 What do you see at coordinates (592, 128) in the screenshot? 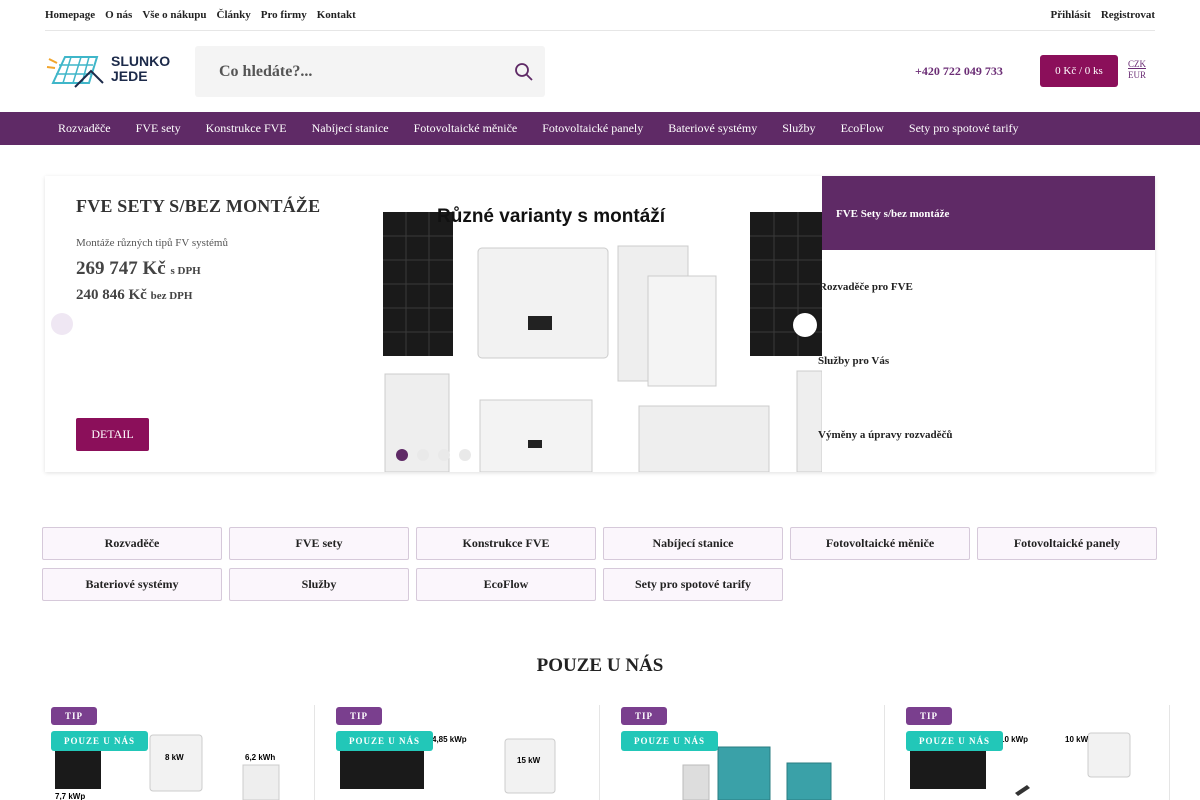
I see `nav-panely: Fotovoltaické panely` at bounding box center [592, 128].